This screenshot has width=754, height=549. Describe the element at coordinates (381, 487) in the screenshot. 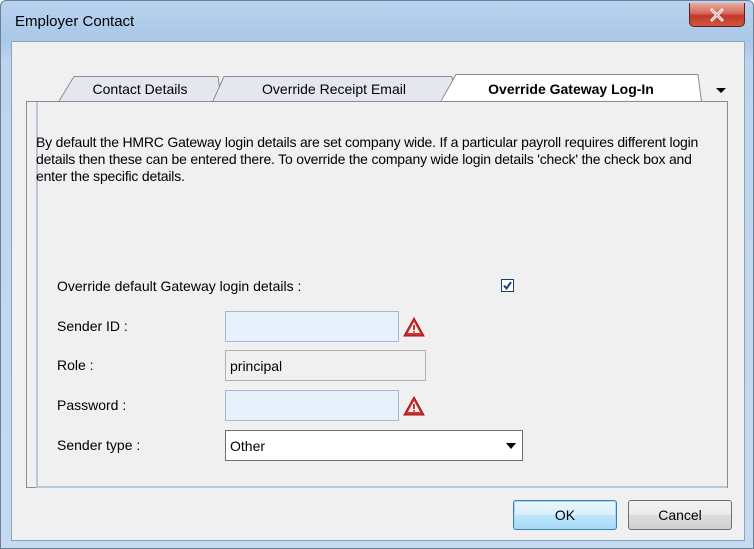

I see `panel-bottom-border` at that location.